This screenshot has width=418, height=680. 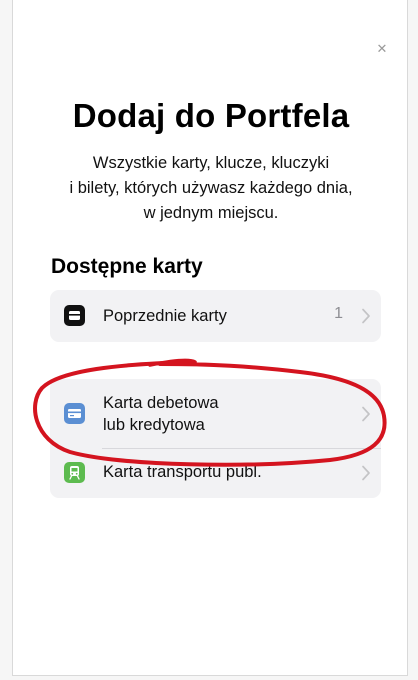 I want to click on credit-card-icon, so click(x=74, y=413).